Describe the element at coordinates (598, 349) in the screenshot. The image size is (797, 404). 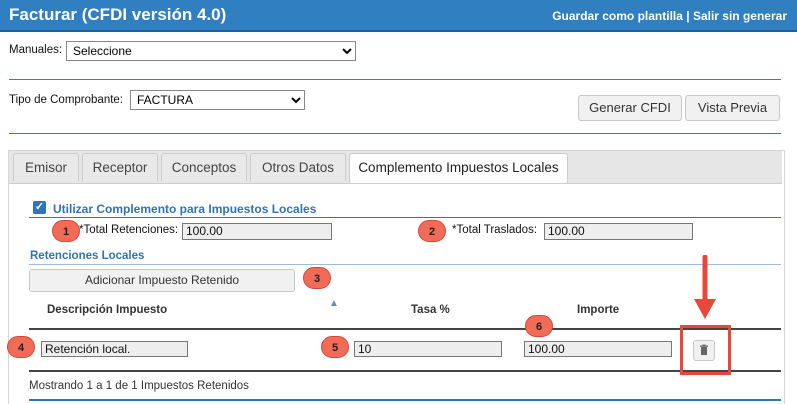
I see `importe-input: 100.00` at that location.